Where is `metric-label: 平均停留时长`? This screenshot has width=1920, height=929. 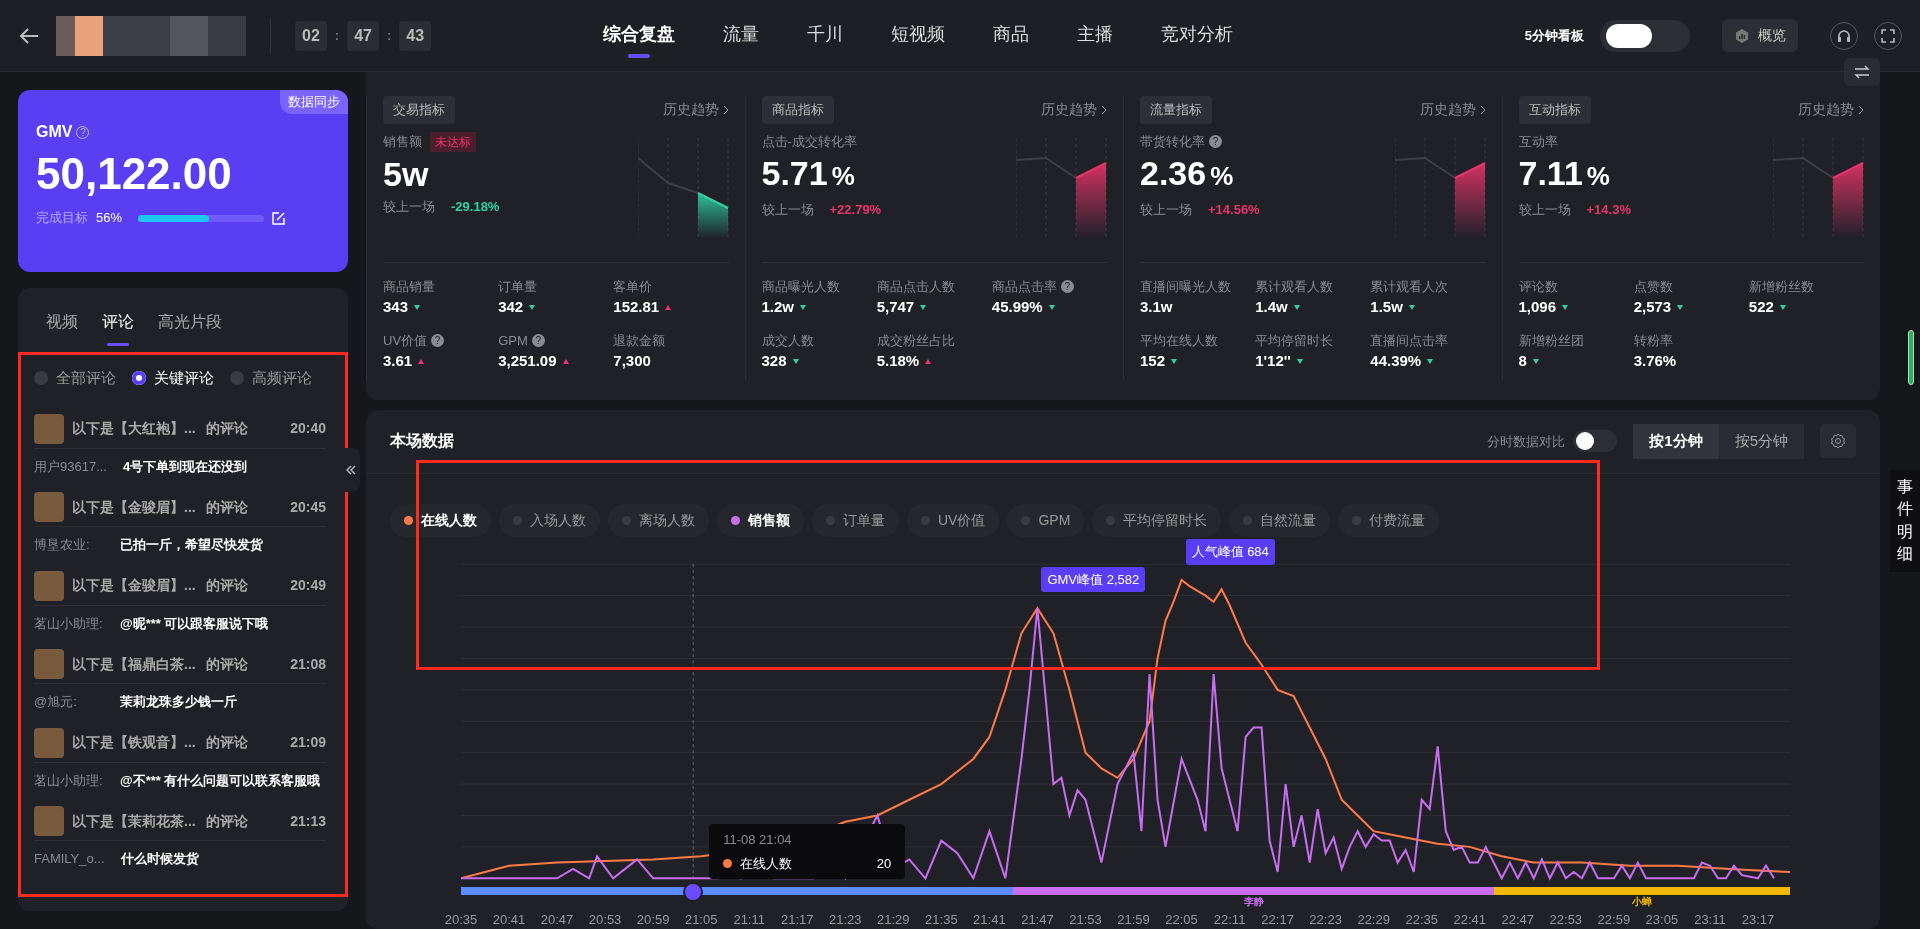 metric-label: 平均停留时长 is located at coordinates (1294, 340).